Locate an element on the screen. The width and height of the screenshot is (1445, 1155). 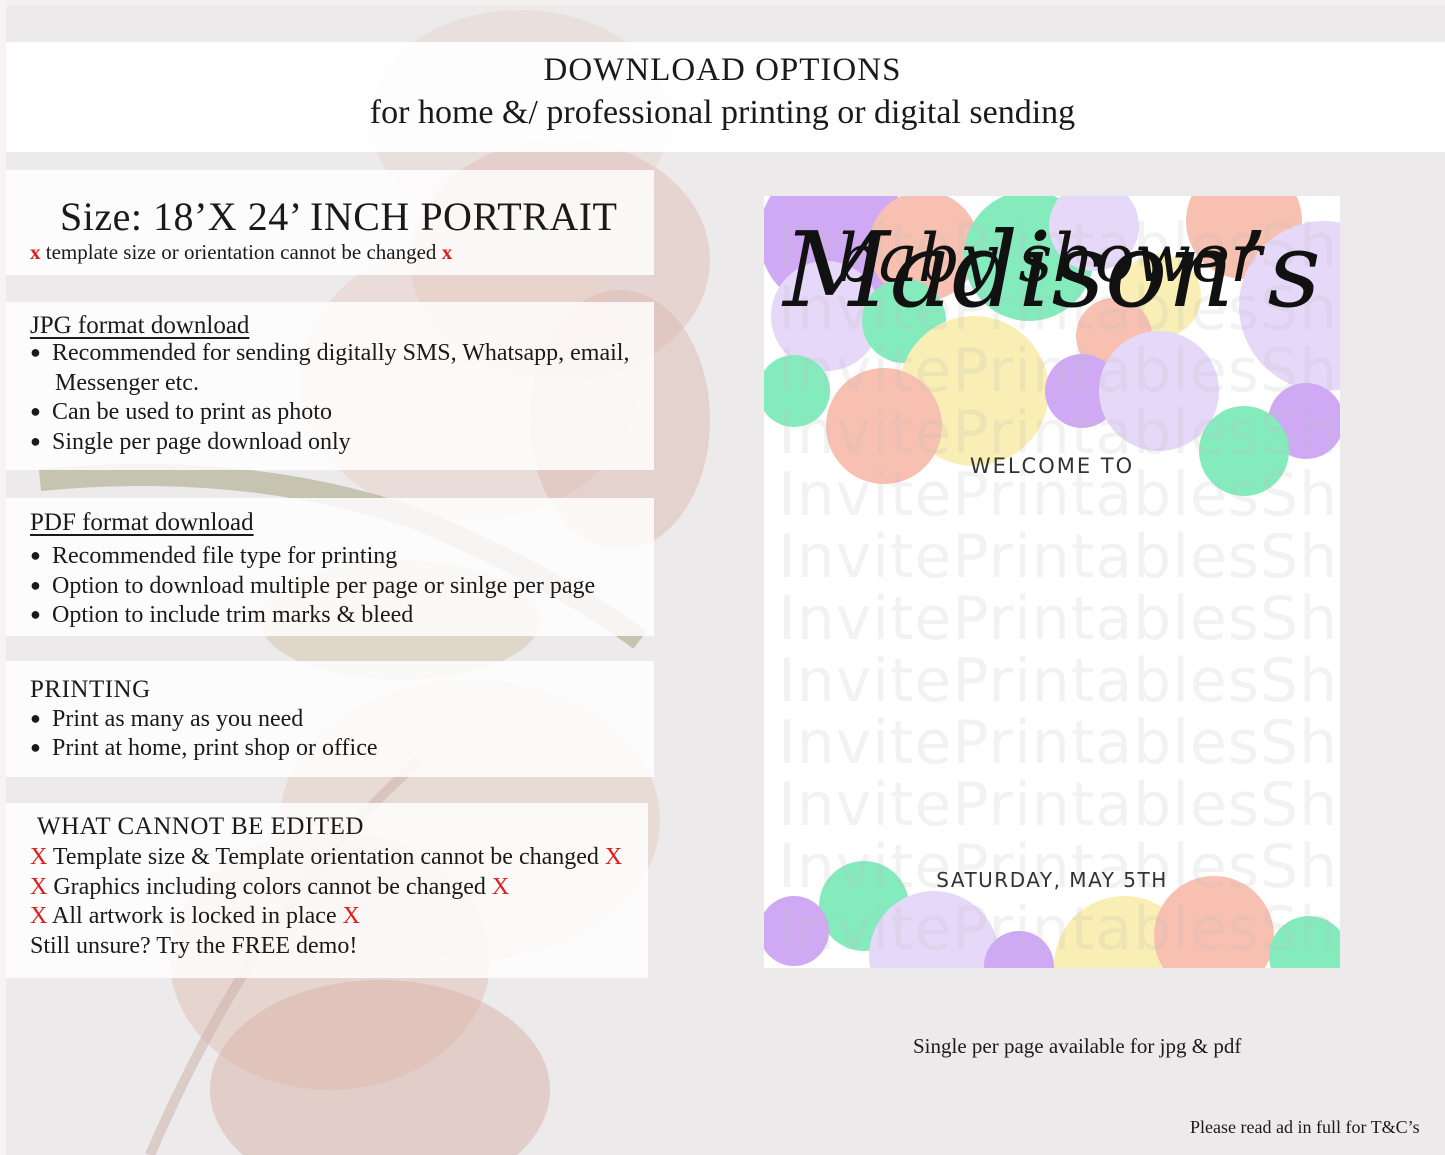
list-item: ● Recommended file type for printing is located at coordinates (213, 556).